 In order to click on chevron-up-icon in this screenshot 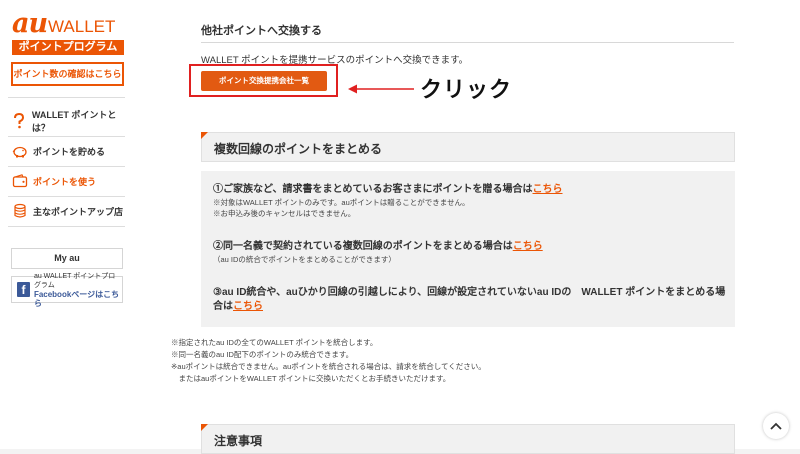, I will do `click(776, 426)`.